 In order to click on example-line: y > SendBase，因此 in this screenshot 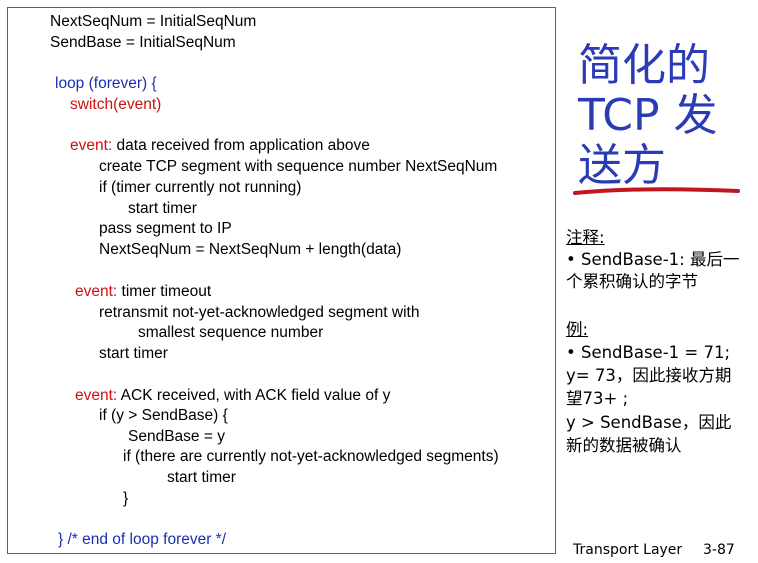, I will do `click(649, 422)`.